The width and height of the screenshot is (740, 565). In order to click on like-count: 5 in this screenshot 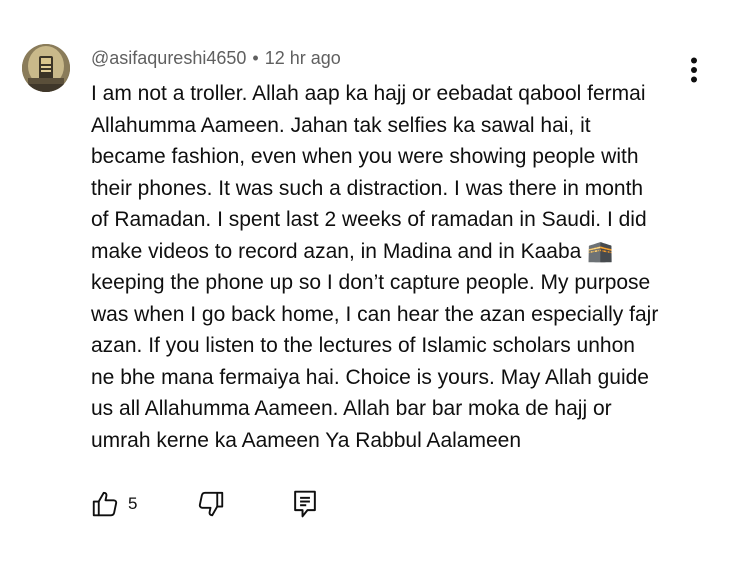, I will do `click(133, 503)`.